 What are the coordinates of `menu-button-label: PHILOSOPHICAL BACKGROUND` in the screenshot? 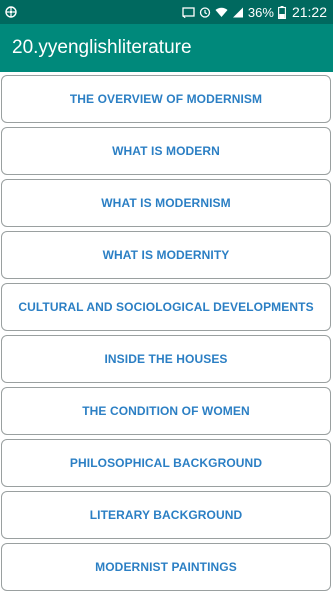 It's located at (166, 463).